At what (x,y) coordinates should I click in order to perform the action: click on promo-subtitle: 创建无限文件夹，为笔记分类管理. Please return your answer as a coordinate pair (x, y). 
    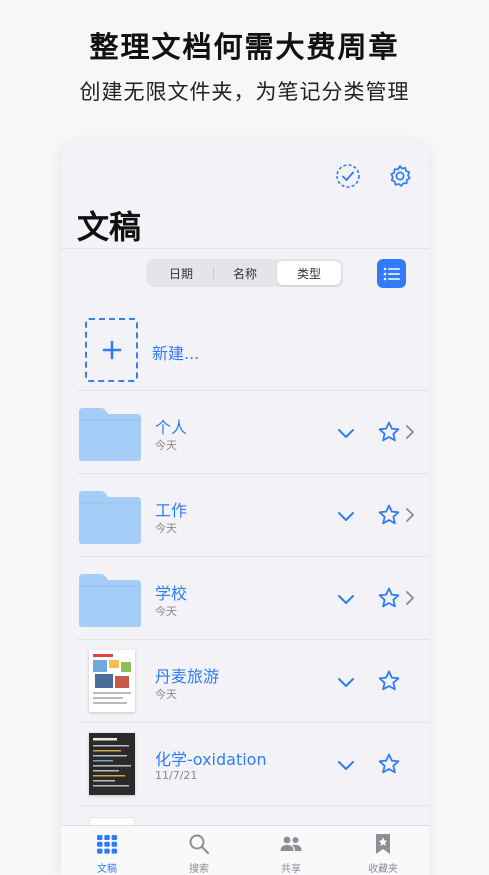
    Looking at the image, I should click on (244, 92).